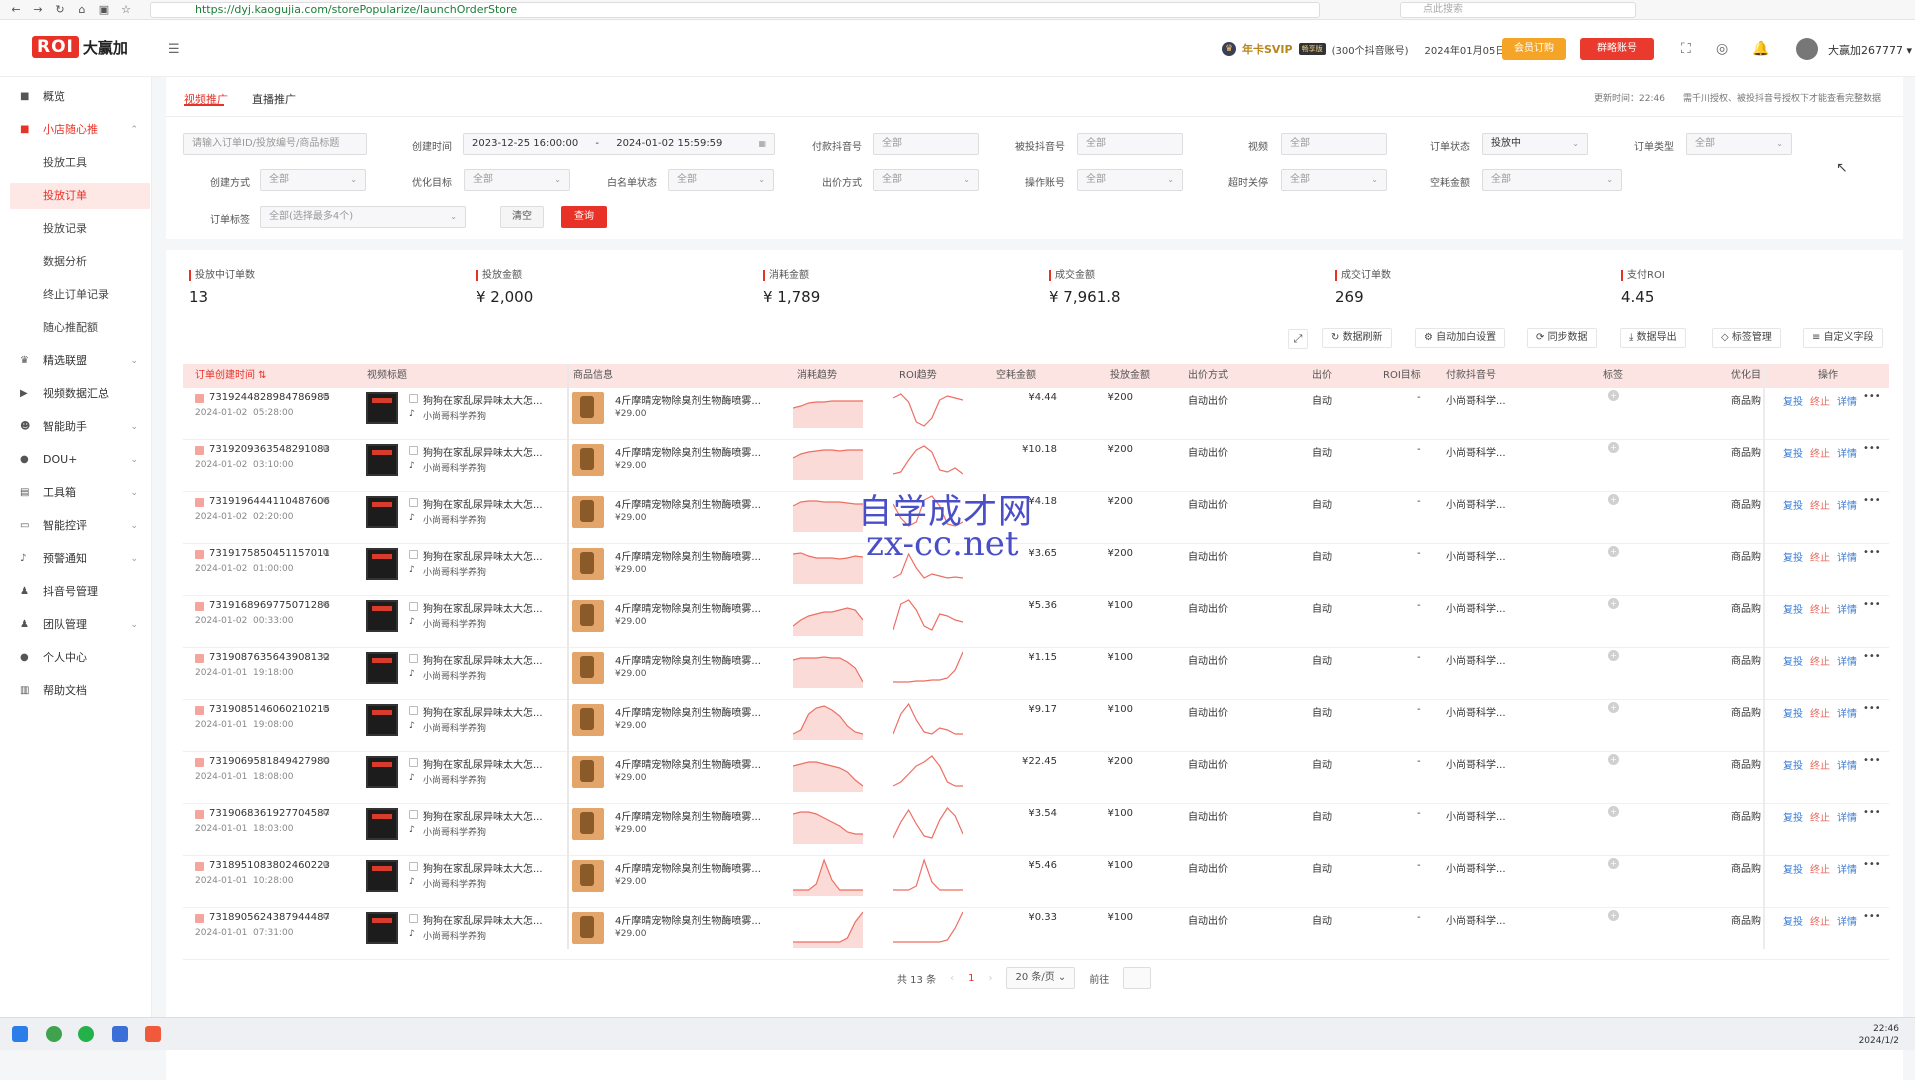 This screenshot has height=1080, width=1915. Describe the element at coordinates (1760, 49) in the screenshot. I see `bell-icon: 🔔` at that location.